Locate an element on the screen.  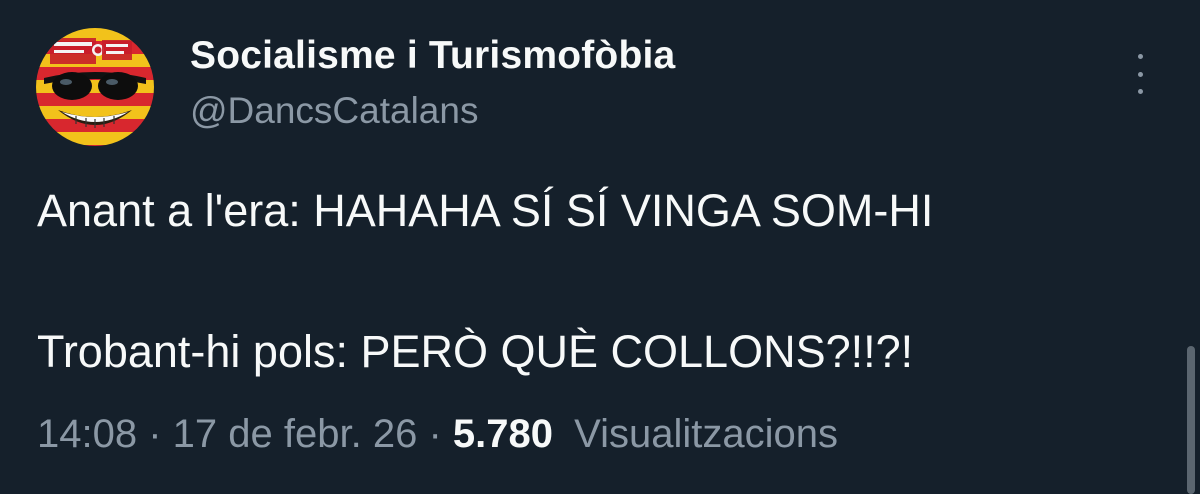
tweet-time: 14:08 is located at coordinates (87, 434).